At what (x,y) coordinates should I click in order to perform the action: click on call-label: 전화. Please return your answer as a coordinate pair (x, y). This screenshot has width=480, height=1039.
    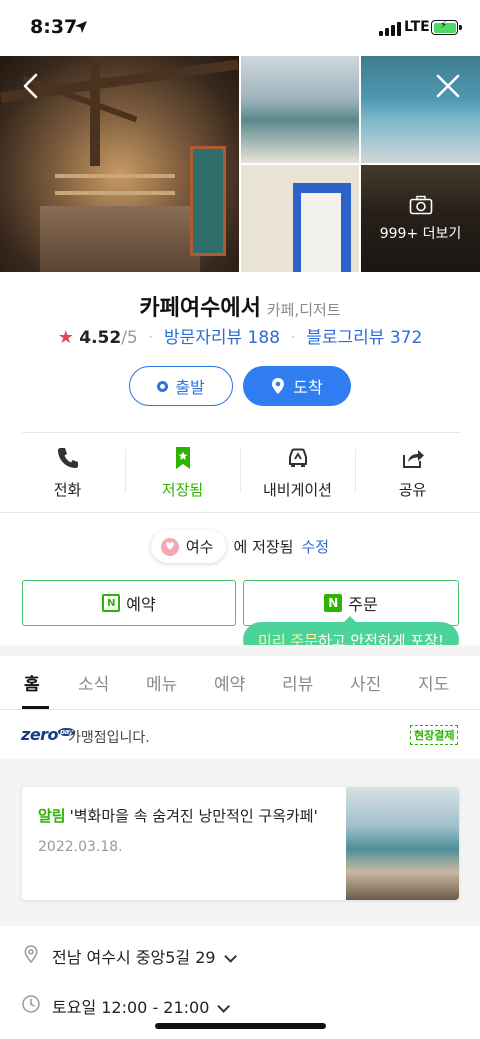
    Looking at the image, I should click on (67, 490).